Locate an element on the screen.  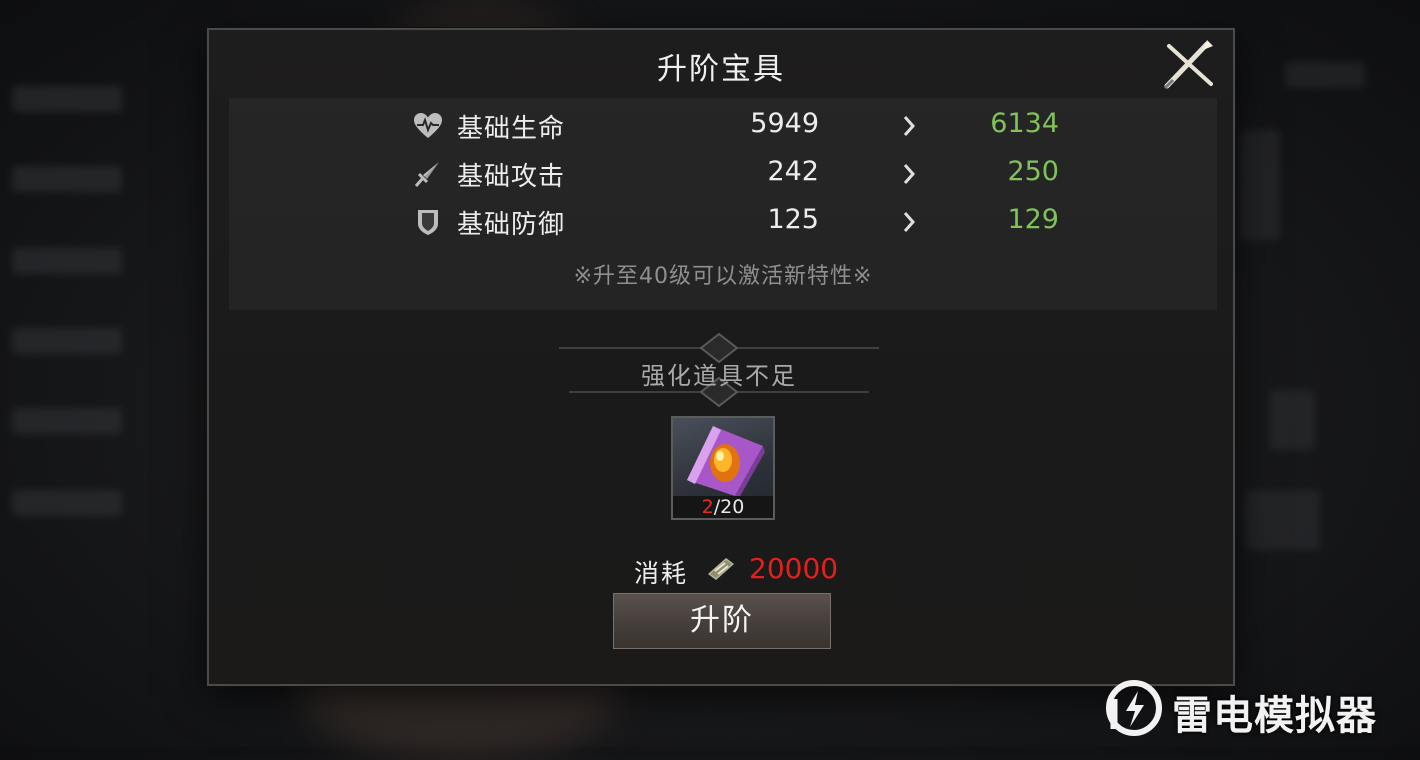
cost-label: 消耗 is located at coordinates (661, 573).